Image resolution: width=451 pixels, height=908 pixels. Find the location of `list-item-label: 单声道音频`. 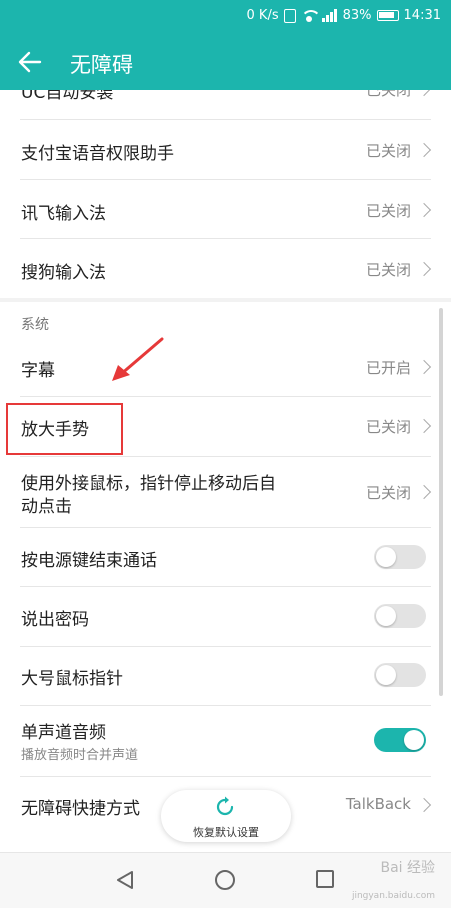

list-item-label: 单声道音频 is located at coordinates (63, 733).